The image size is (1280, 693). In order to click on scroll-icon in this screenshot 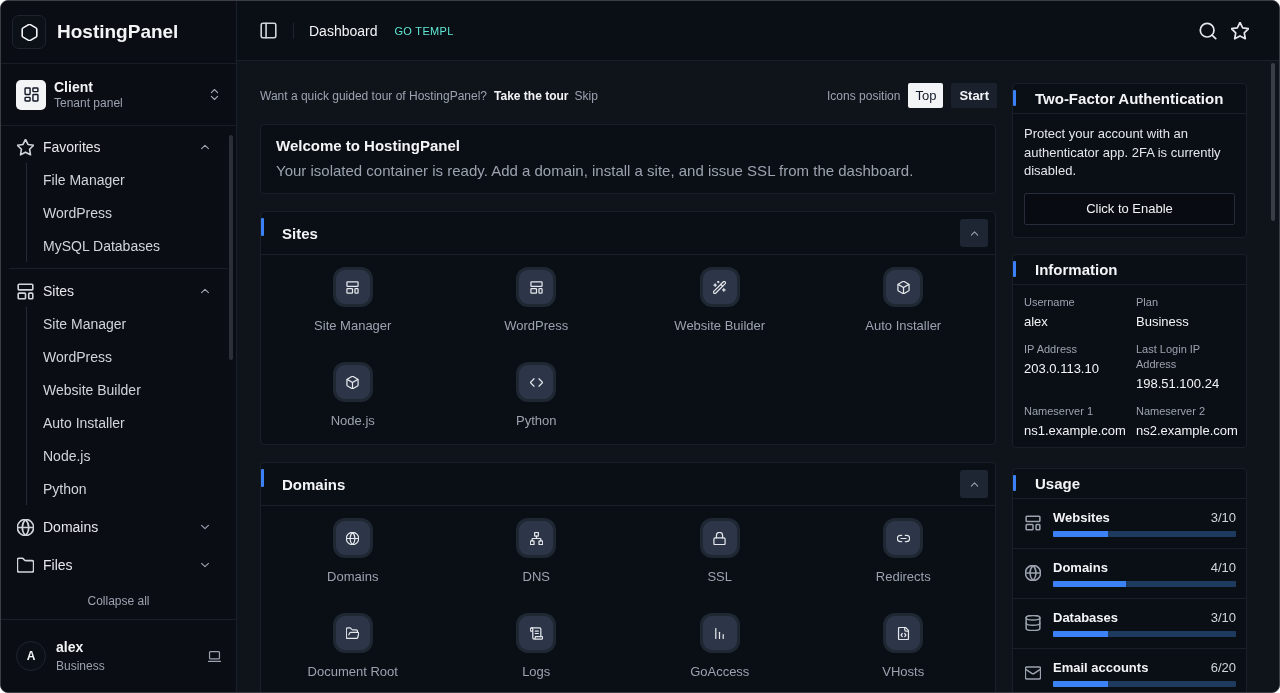, I will do `click(536, 633)`.